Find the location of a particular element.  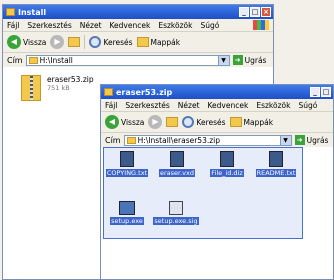

address-bar: Cím H:\Install ▼ ➜ Ugrás is located at coordinates (138, 60).